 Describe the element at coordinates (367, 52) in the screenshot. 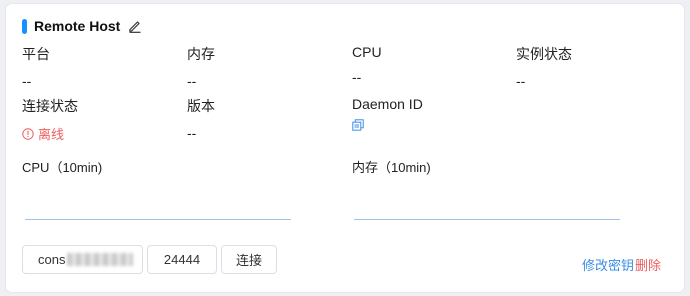

I see `cpu-label: CPU` at that location.